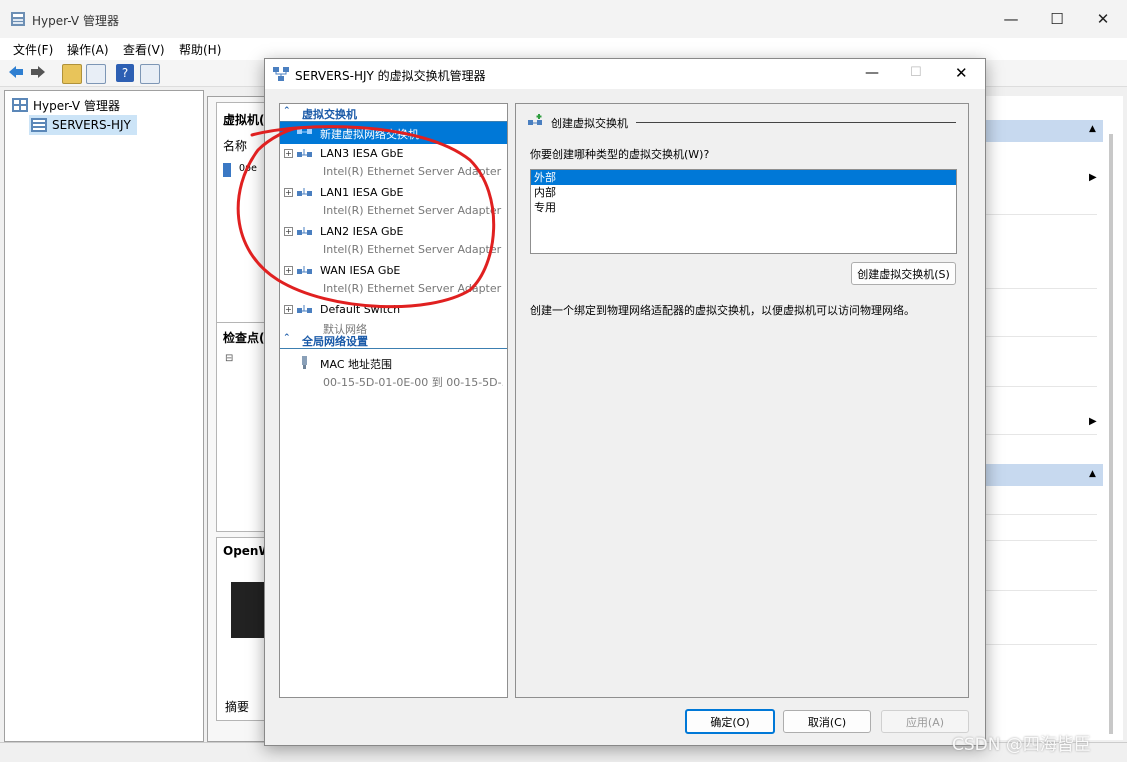 This screenshot has height=762, width=1127. I want to click on menu-file: 文件(F), so click(33, 49).